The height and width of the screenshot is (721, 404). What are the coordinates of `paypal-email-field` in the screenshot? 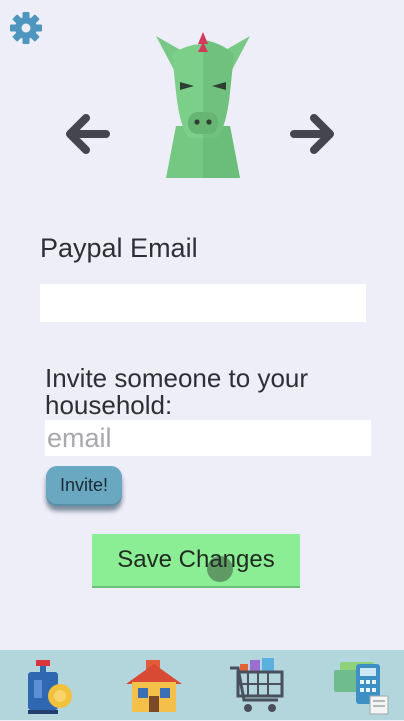 It's located at (203, 303).